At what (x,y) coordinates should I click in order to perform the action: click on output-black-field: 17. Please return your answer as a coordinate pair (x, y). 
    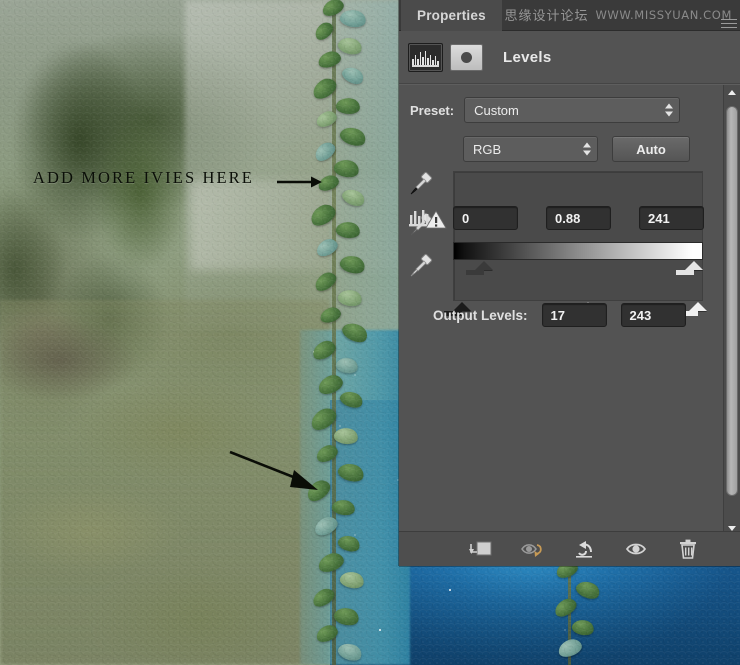
    Looking at the image, I should click on (574, 315).